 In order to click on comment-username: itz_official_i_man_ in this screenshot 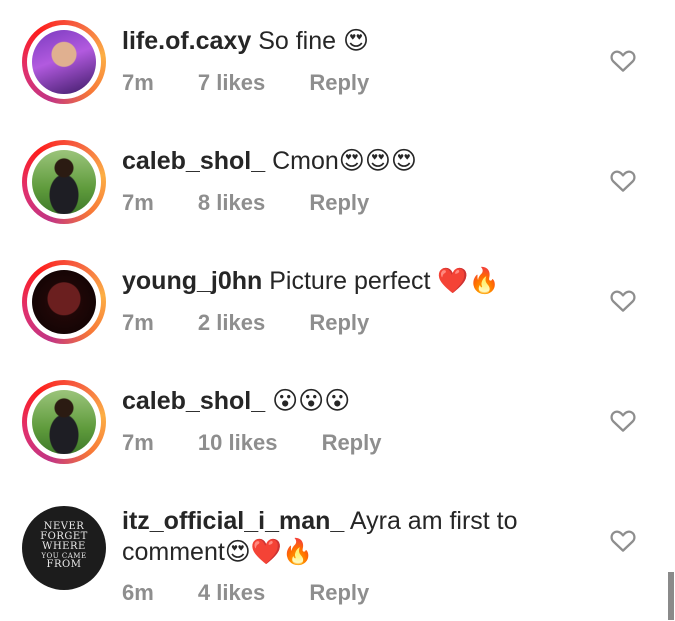, I will do `click(233, 521)`.